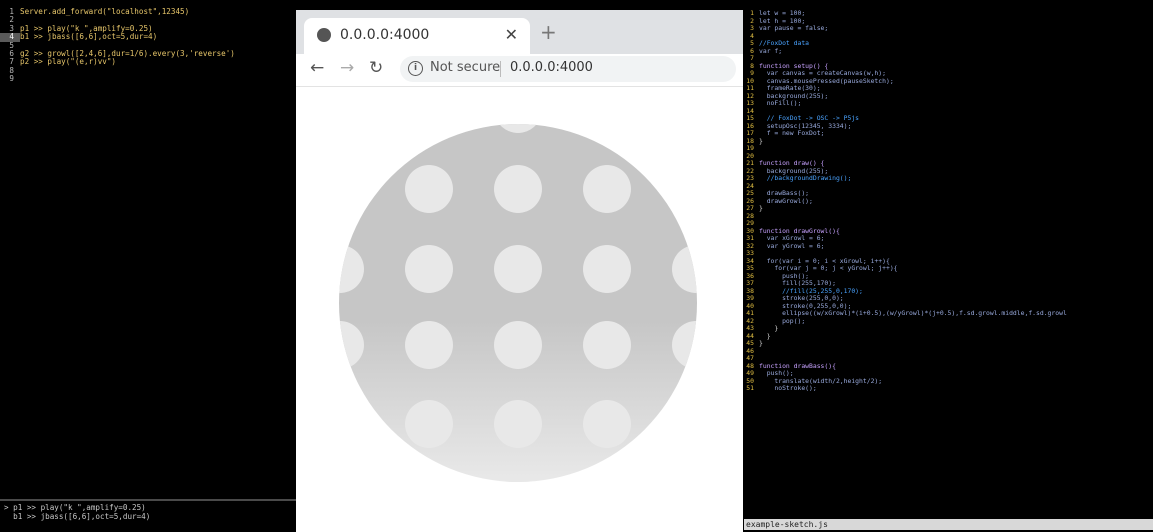 The height and width of the screenshot is (532, 1153). Describe the element at coordinates (148, 79) in the screenshot. I see `code-line: 9` at that location.